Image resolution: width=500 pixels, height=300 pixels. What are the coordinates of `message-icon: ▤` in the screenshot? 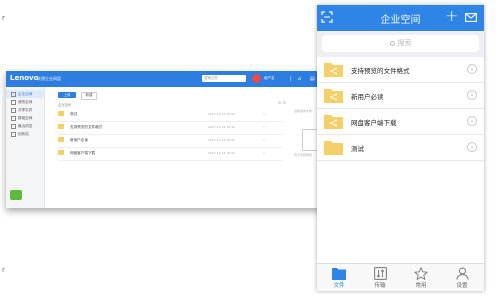 It's located at (312, 79).